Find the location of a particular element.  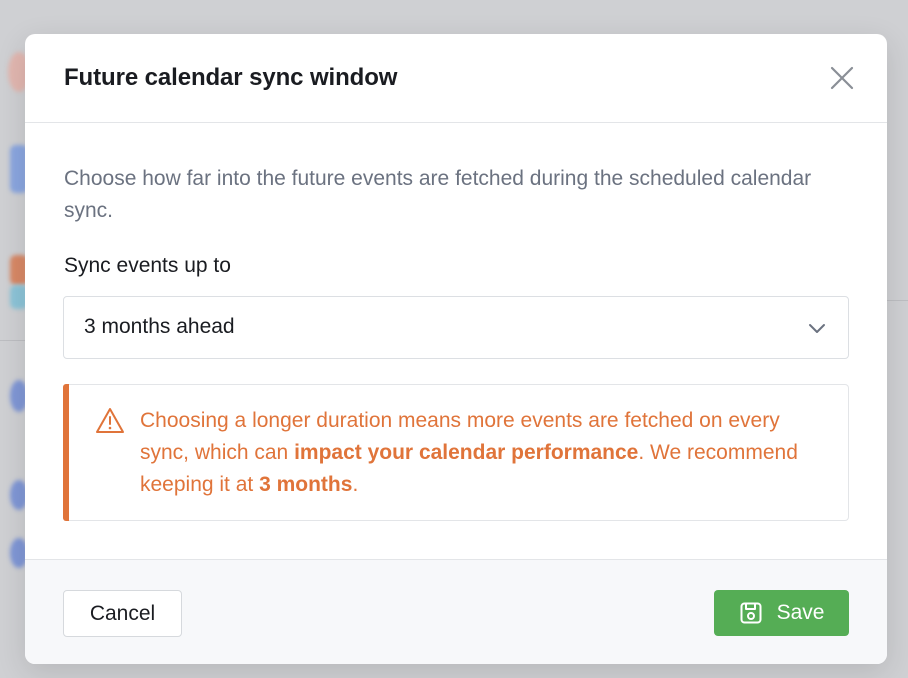

warning-text-part: . is located at coordinates (355, 484).